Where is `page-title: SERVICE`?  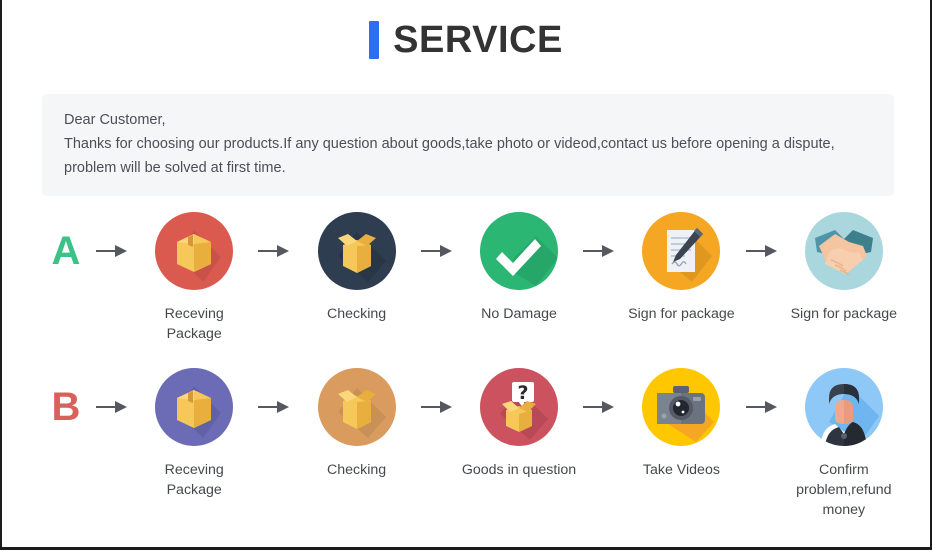
page-title: SERVICE is located at coordinates (466, 30).